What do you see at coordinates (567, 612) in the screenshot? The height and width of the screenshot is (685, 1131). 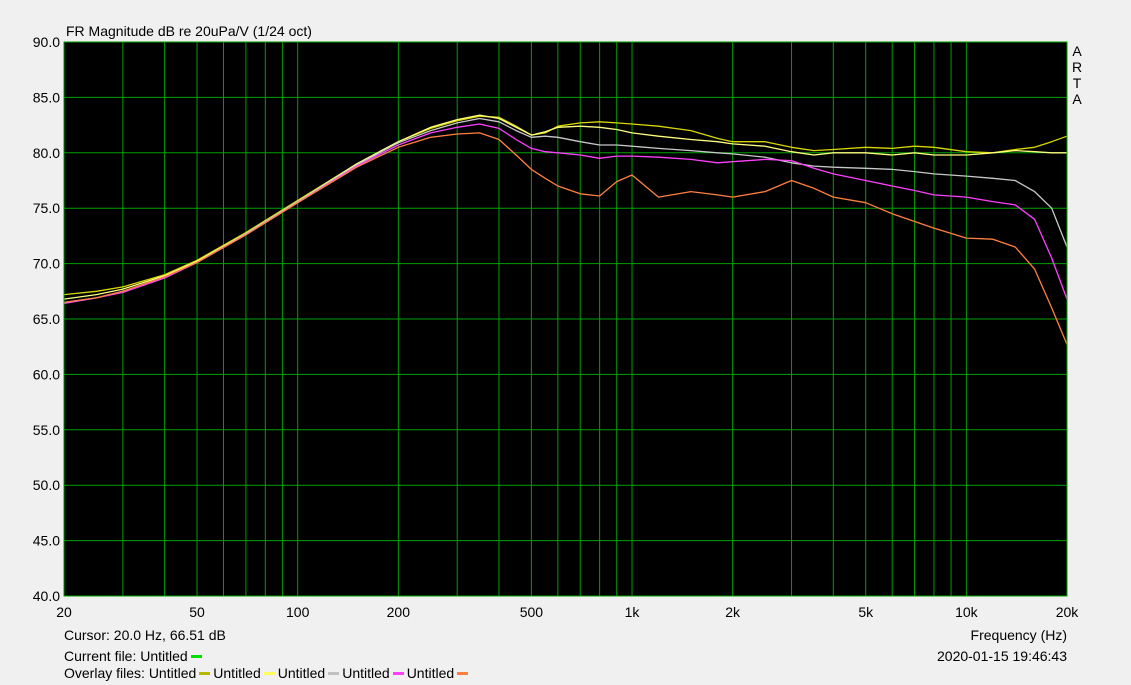 I see `x-tick-labels: 20 50 100 200 500 1k 2k 5k 10k 20k` at bounding box center [567, 612].